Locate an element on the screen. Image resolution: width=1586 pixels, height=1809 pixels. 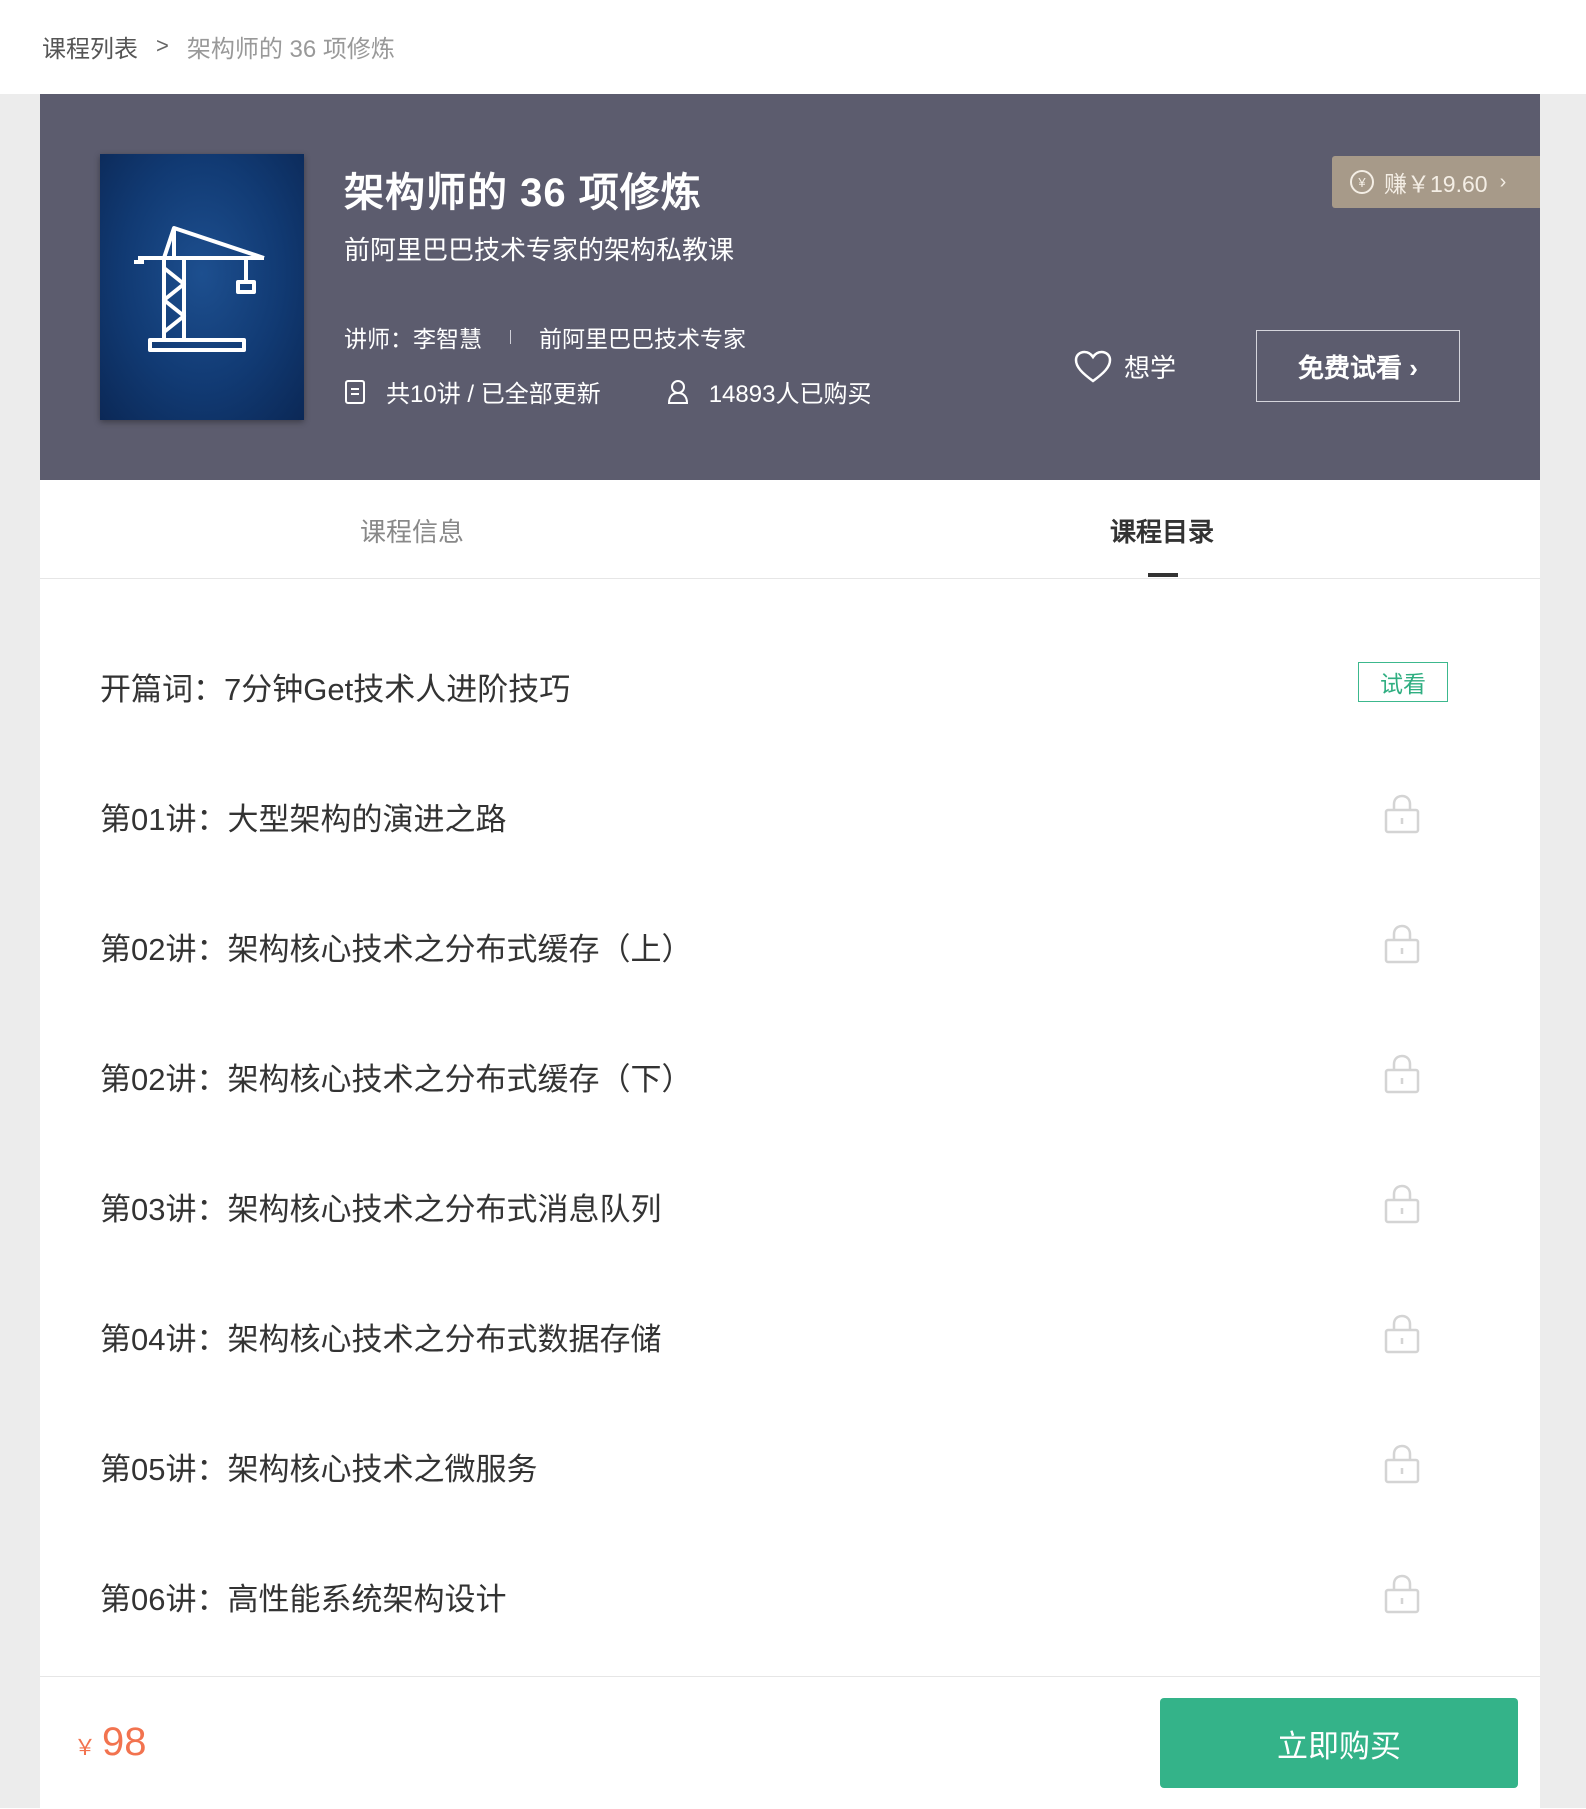
lessons-count: 共10讲 / 已全部更新 is located at coordinates (472, 391).